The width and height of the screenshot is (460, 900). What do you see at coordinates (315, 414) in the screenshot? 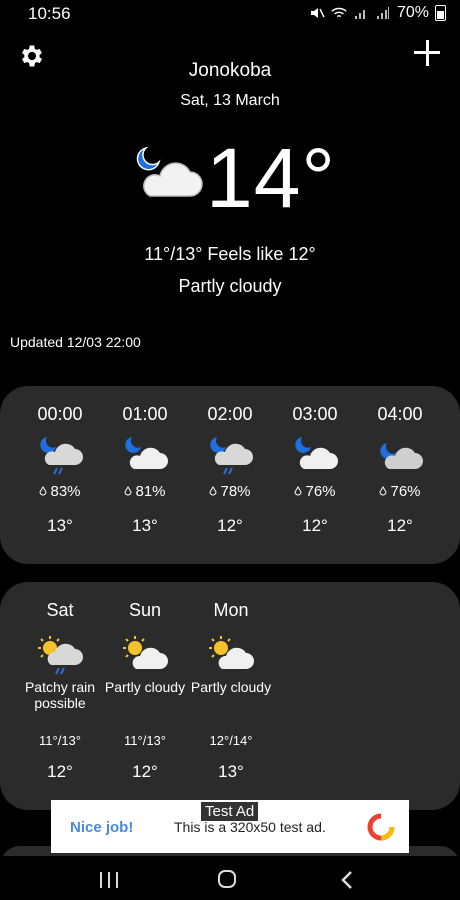
I see `hour-time: 03:00` at bounding box center [315, 414].